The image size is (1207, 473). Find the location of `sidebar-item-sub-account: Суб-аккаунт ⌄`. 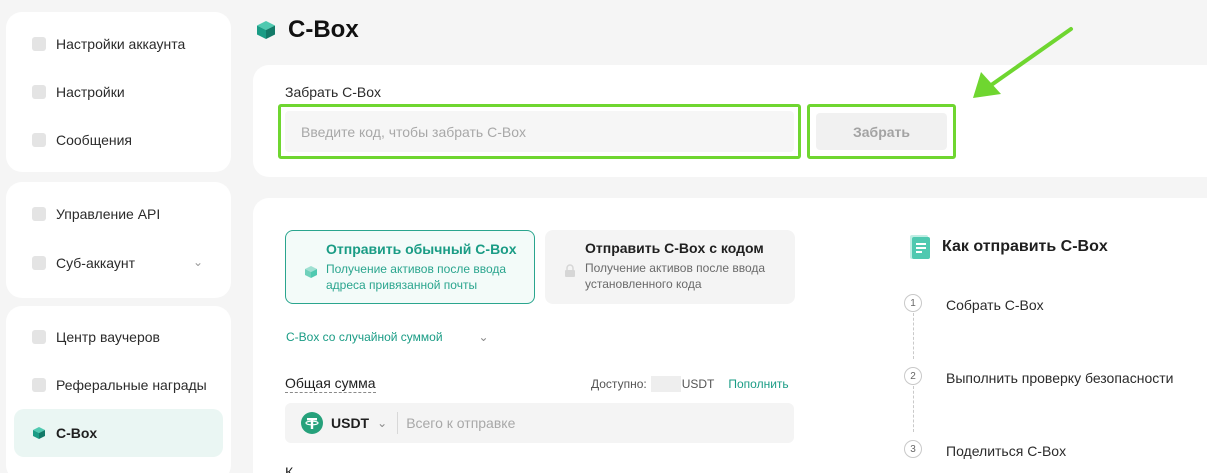

sidebar-item-sub-account: Суб-аккаунт ⌄ is located at coordinates (118, 263).